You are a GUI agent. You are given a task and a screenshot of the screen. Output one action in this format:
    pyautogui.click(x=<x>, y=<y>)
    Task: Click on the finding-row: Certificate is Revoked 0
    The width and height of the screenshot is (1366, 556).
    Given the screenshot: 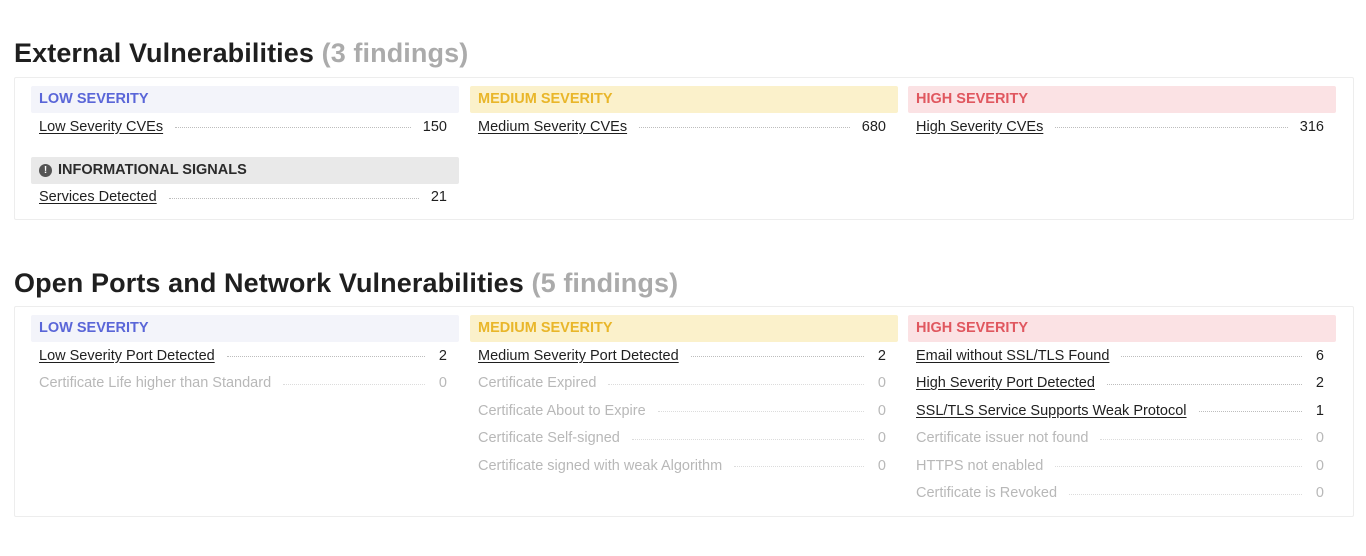 What is the action you would take?
    pyautogui.click(x=1122, y=494)
    